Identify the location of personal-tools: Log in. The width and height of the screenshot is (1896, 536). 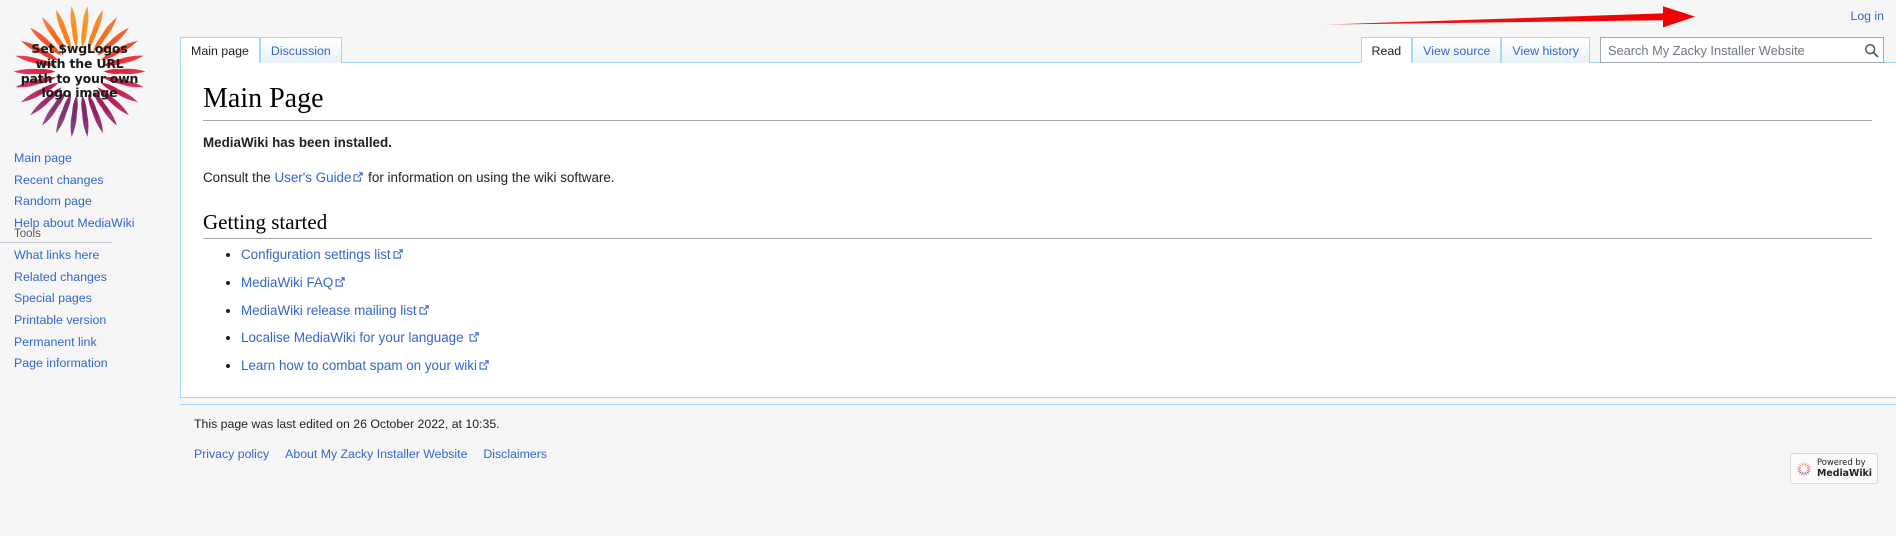
(1867, 15).